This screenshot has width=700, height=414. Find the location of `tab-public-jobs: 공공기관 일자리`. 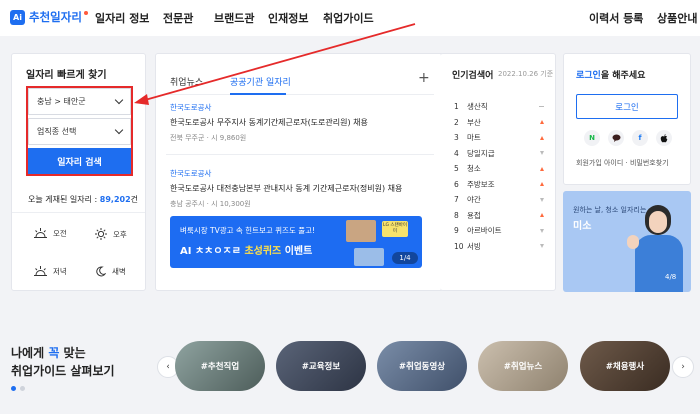

tab-public-jobs: 공공기관 일자리 is located at coordinates (260, 81).